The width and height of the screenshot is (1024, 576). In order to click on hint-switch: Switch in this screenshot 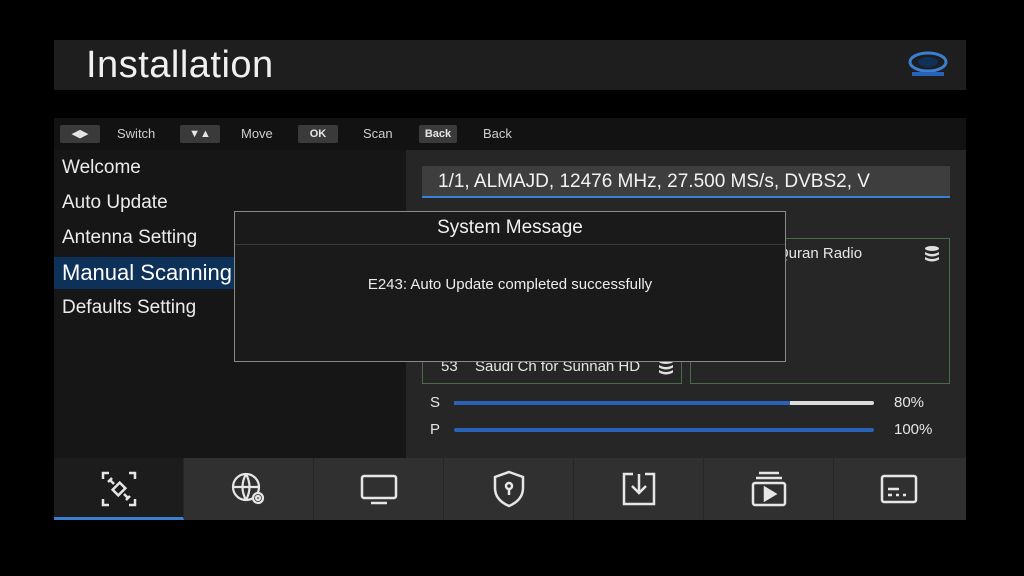, I will do `click(136, 133)`.